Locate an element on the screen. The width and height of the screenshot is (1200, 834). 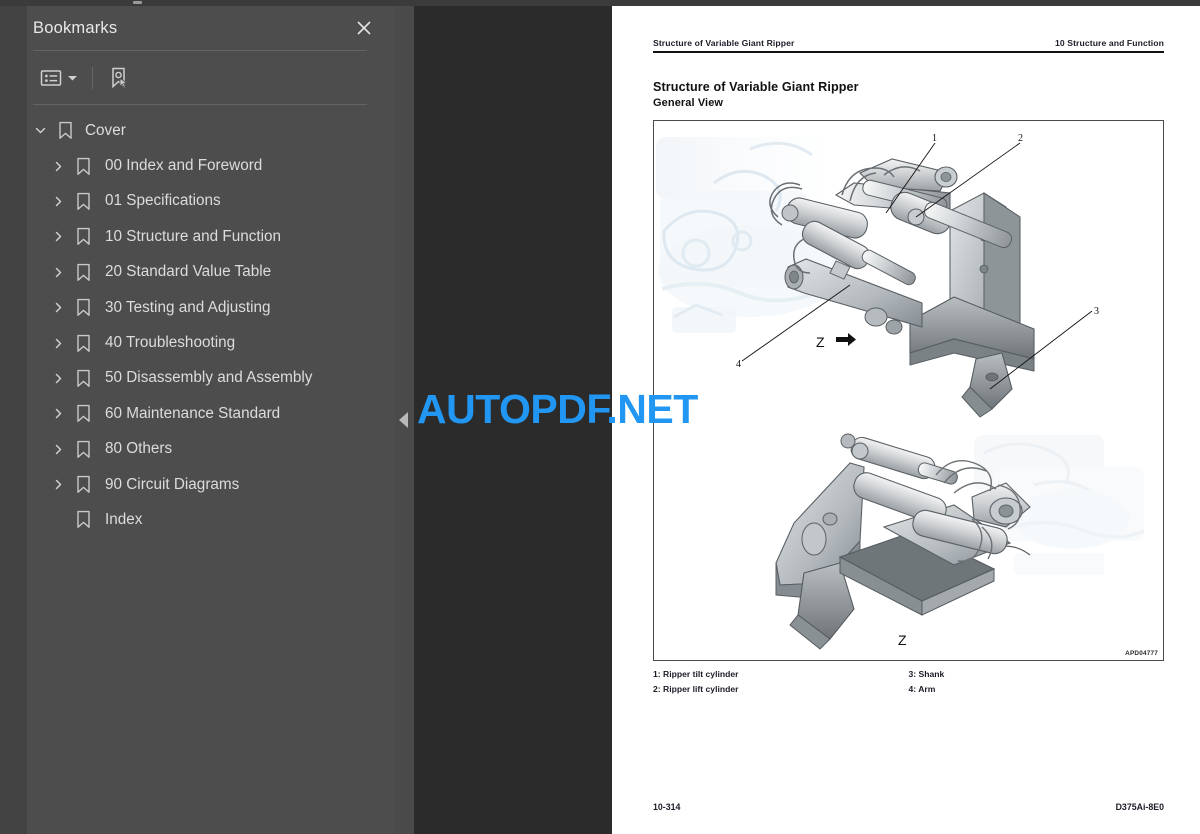
running-header-right: 10 Structure and Function is located at coordinates (1109, 43).